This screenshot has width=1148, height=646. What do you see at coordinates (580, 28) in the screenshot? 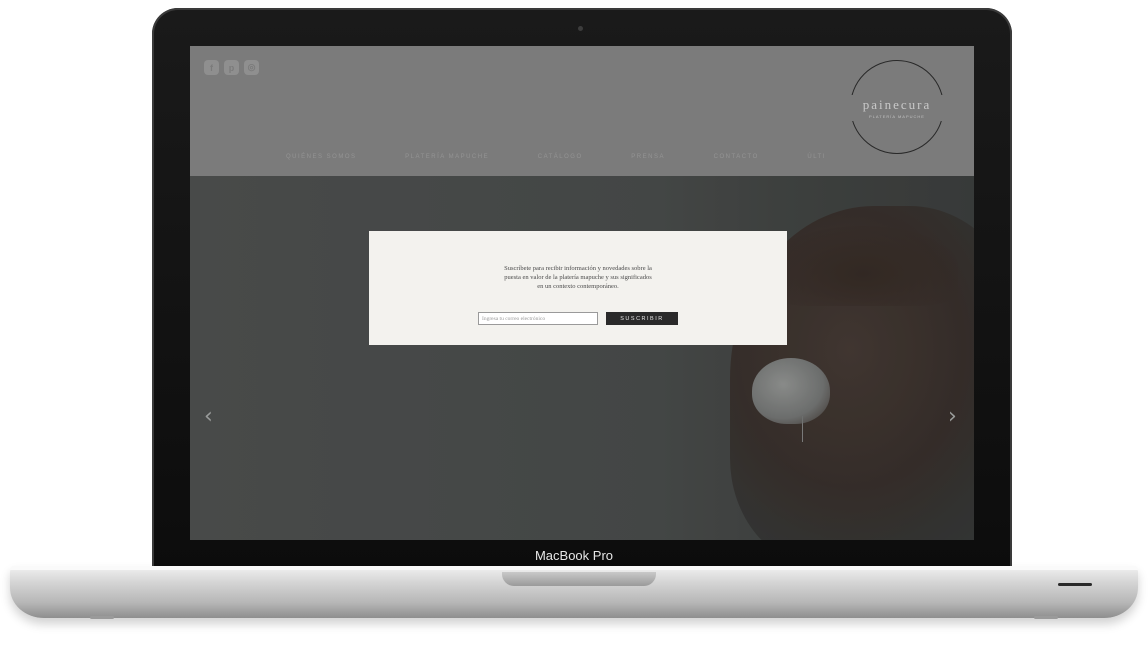
I see `camera-icon` at bounding box center [580, 28].